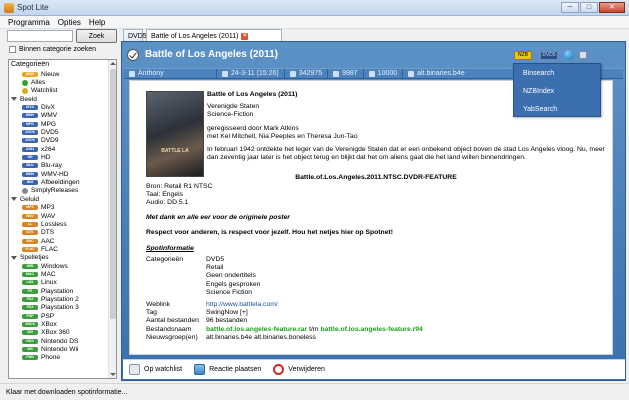 The image size is (629, 400). What do you see at coordinates (48, 241) in the screenshot?
I see `category-label: AAC` at bounding box center [48, 241].